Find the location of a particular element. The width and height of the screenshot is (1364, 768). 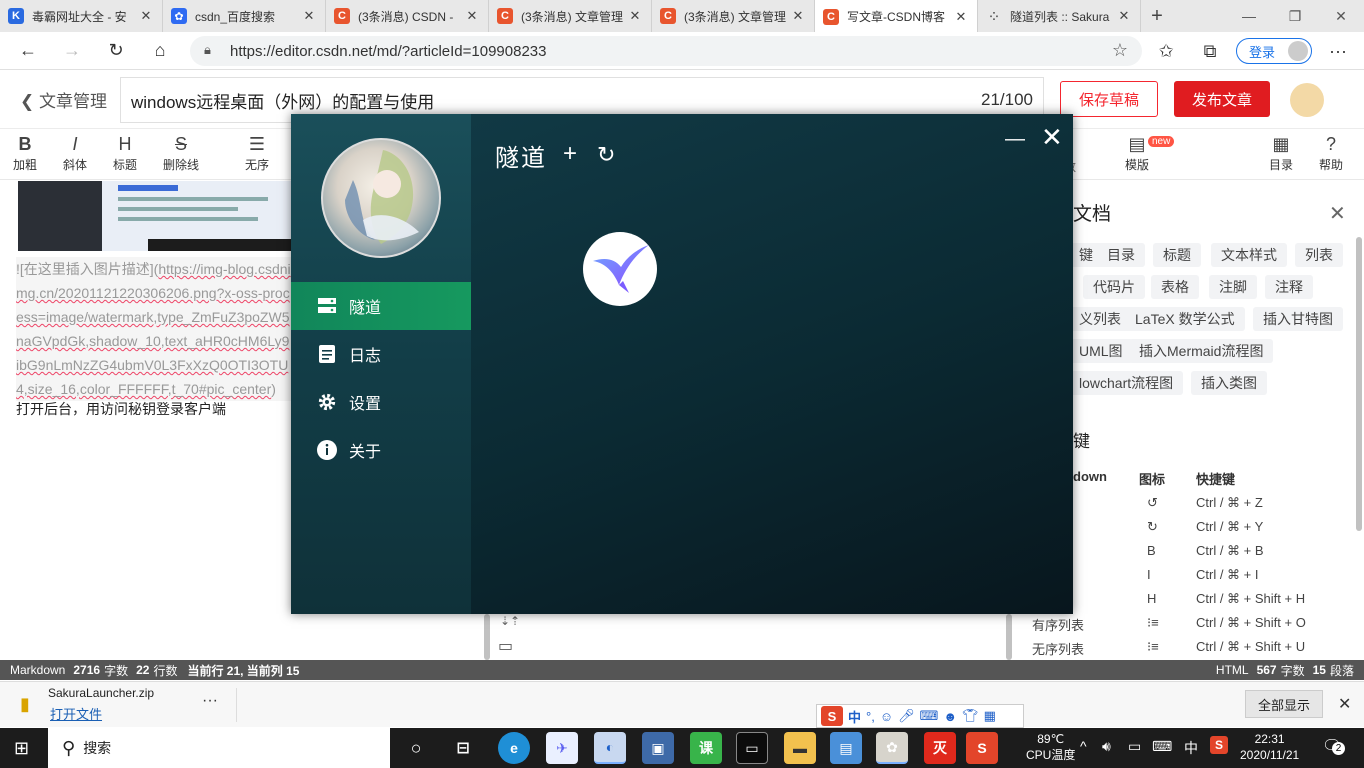

computer-app-icon: ▤ is located at coordinates (846, 748).